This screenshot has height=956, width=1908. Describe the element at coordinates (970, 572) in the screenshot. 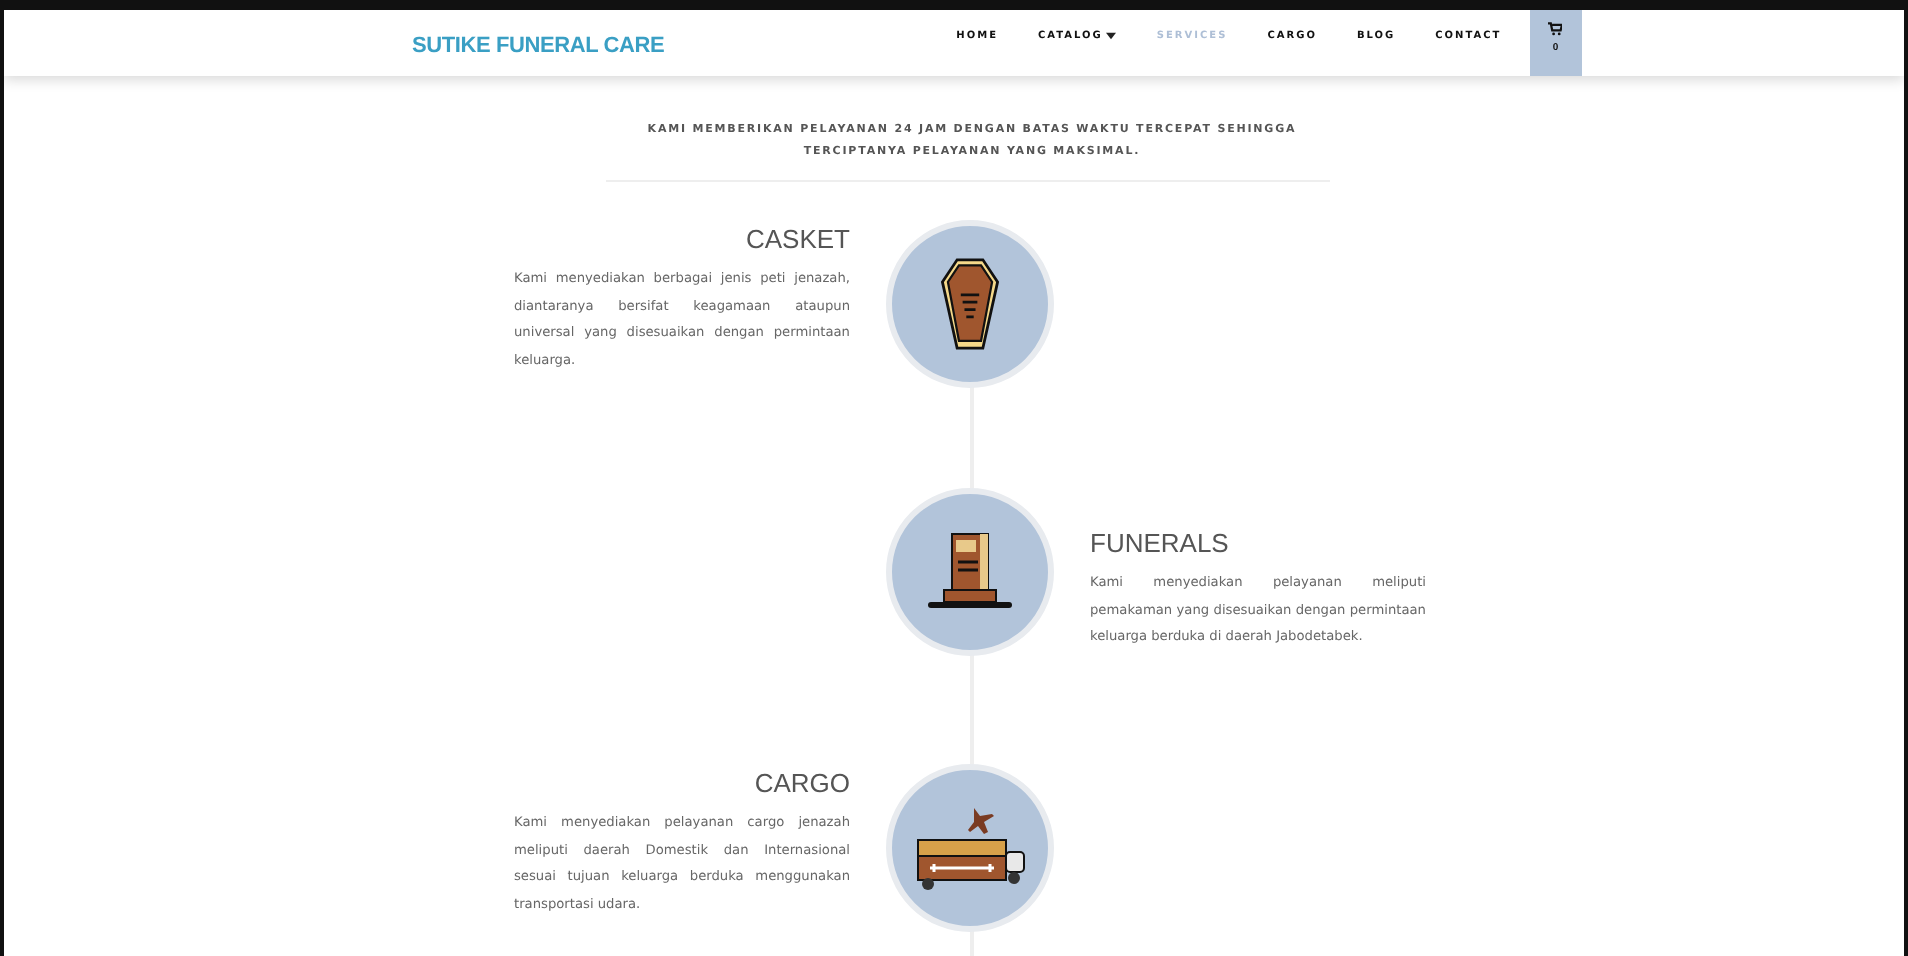

I see `tombstone-icon` at that location.